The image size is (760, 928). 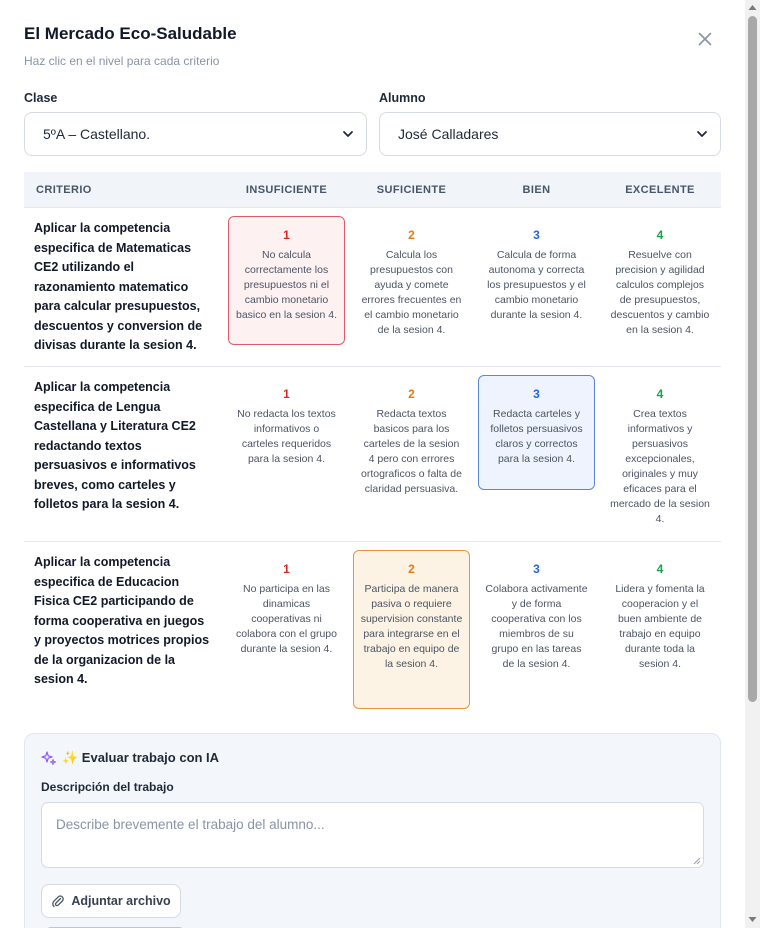 What do you see at coordinates (130, 33) in the screenshot?
I see `modal-title: El Mercado Eco-Saludable` at bounding box center [130, 33].